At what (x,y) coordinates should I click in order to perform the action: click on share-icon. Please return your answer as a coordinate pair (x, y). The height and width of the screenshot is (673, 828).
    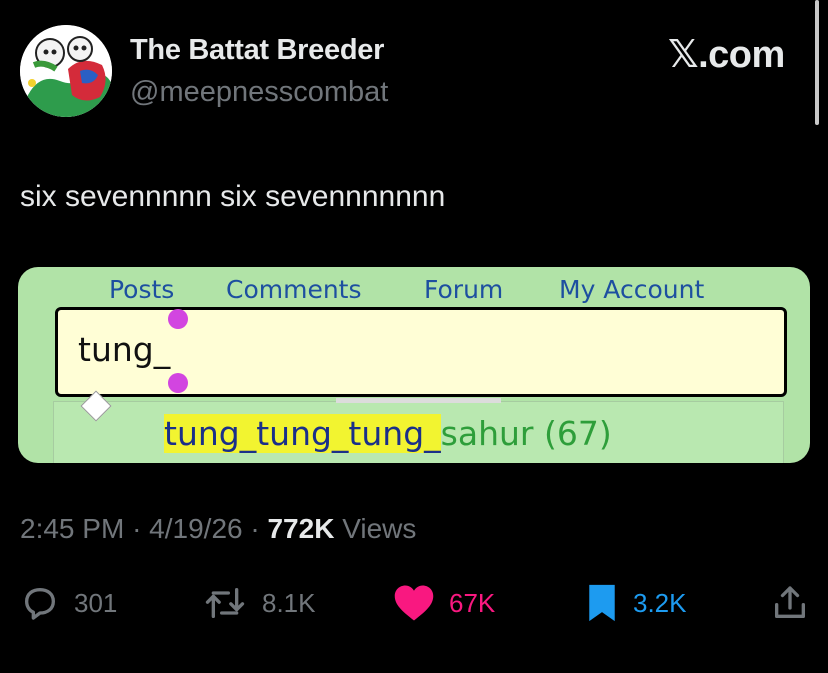
    Looking at the image, I should click on (790, 602).